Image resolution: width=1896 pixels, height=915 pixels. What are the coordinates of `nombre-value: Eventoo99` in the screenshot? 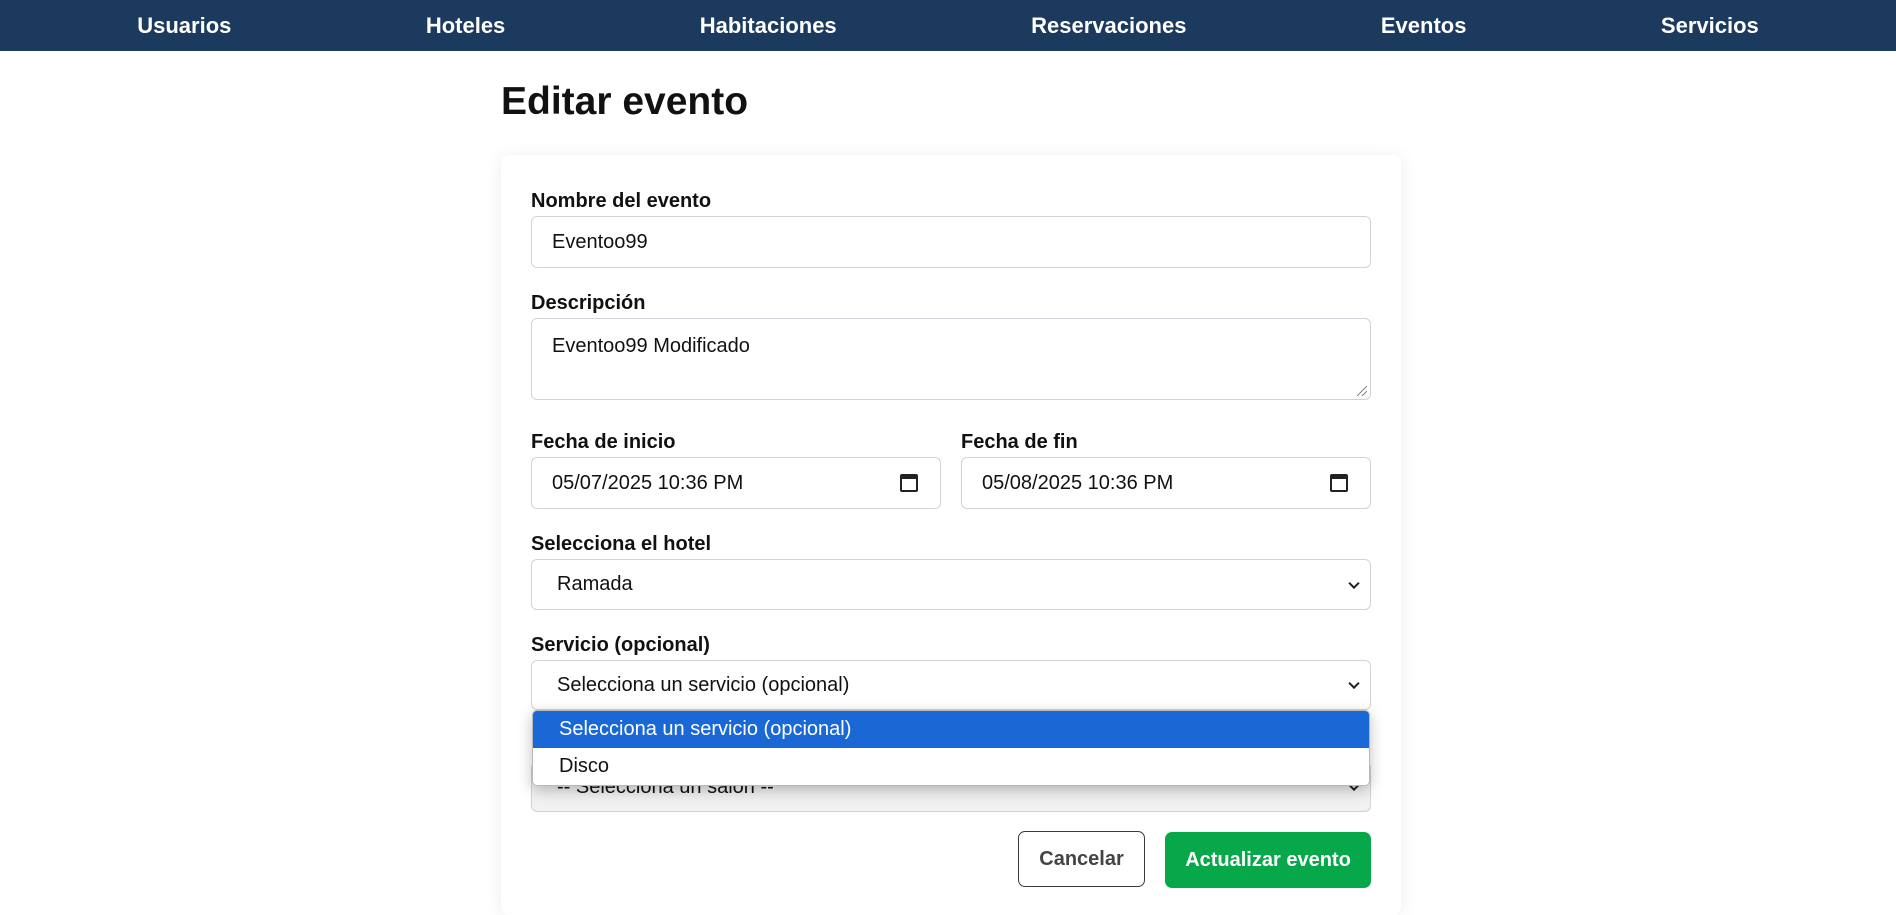 It's located at (600, 241).